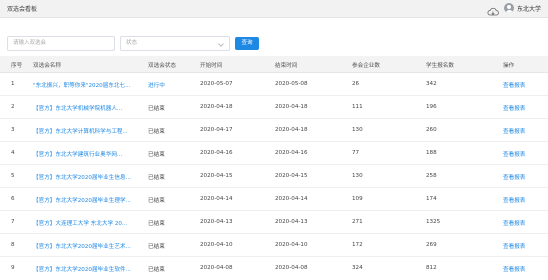 The height and width of the screenshot is (280, 548). Describe the element at coordinates (13, 84) in the screenshot. I see `row-index: 1` at that location.